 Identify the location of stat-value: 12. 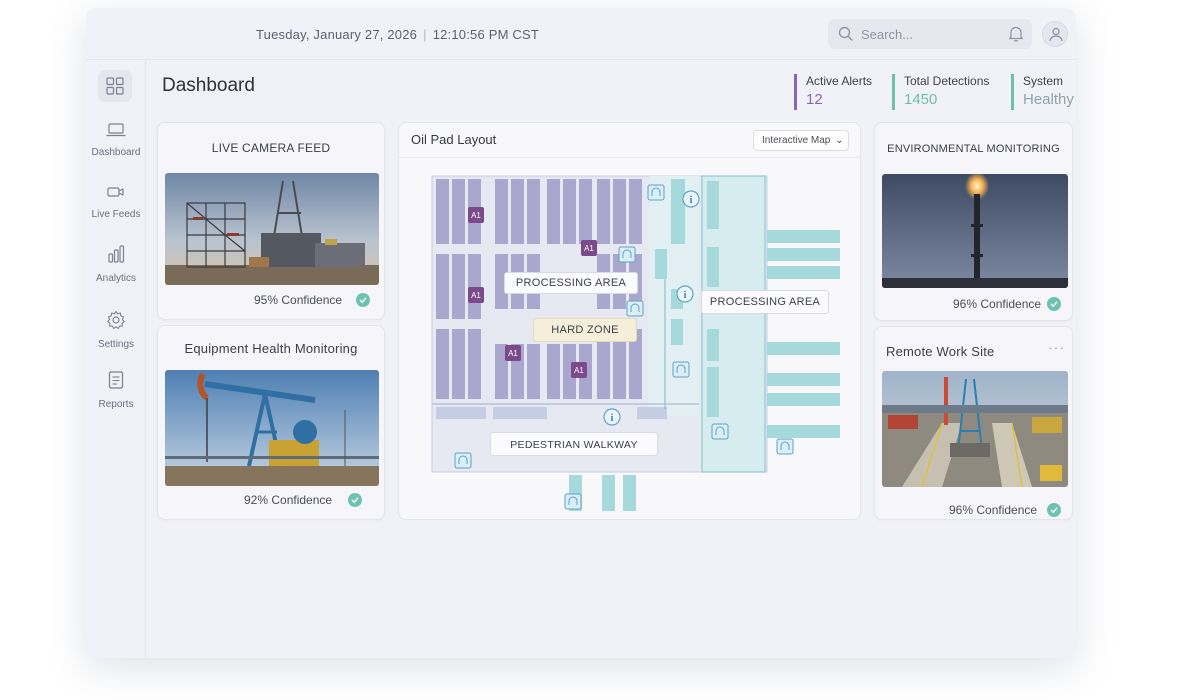
(814, 99).